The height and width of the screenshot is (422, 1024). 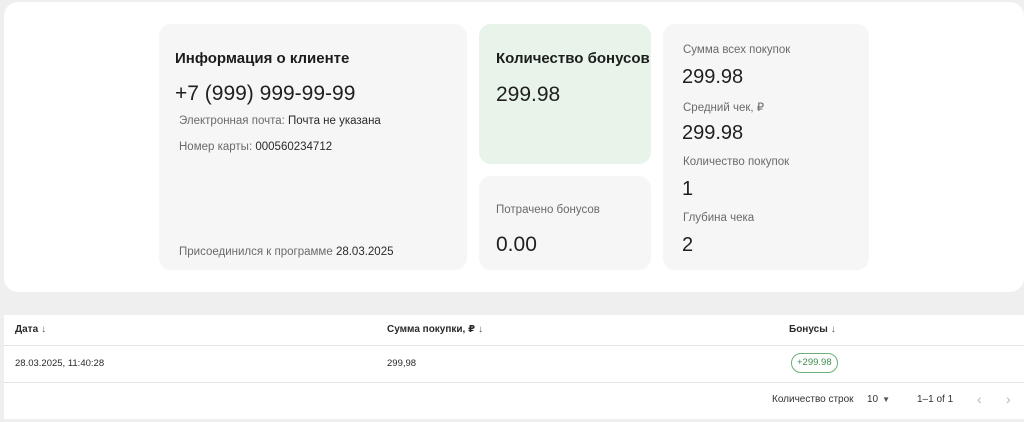 I want to click on client-info-title: Информация о клиенте, so click(x=262, y=58).